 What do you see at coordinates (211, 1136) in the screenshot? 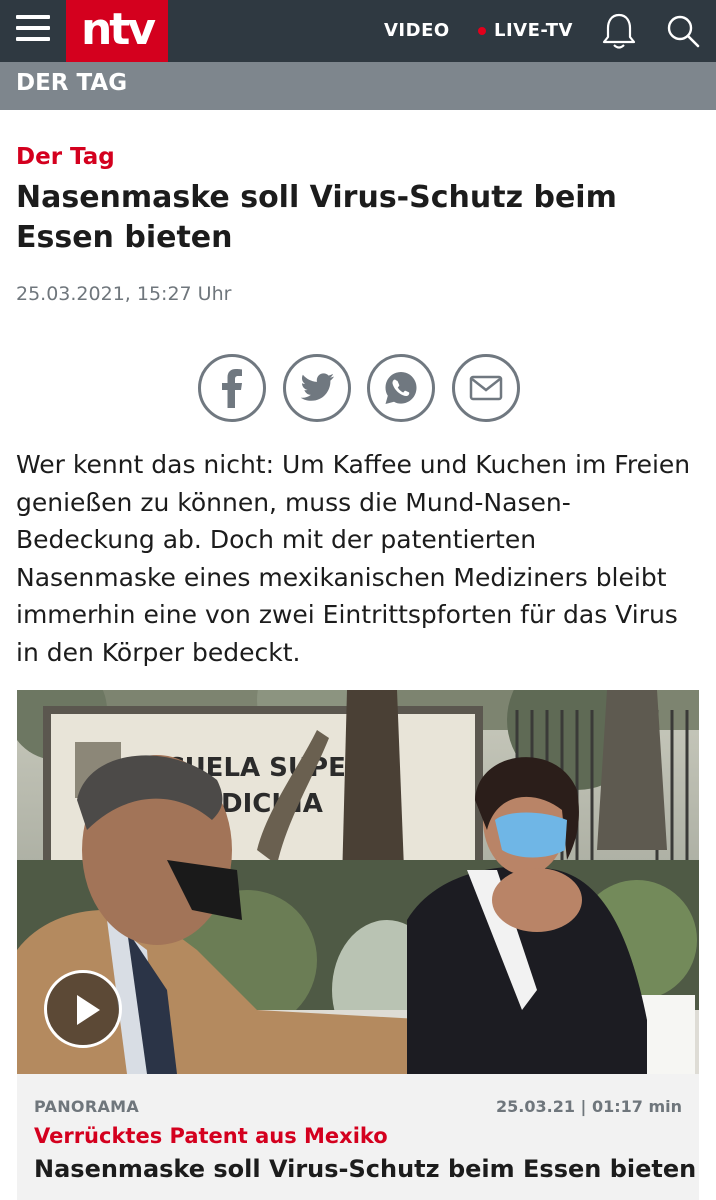
I see `video-kicker: Verrücktes Patent aus Mexiko` at bounding box center [211, 1136].